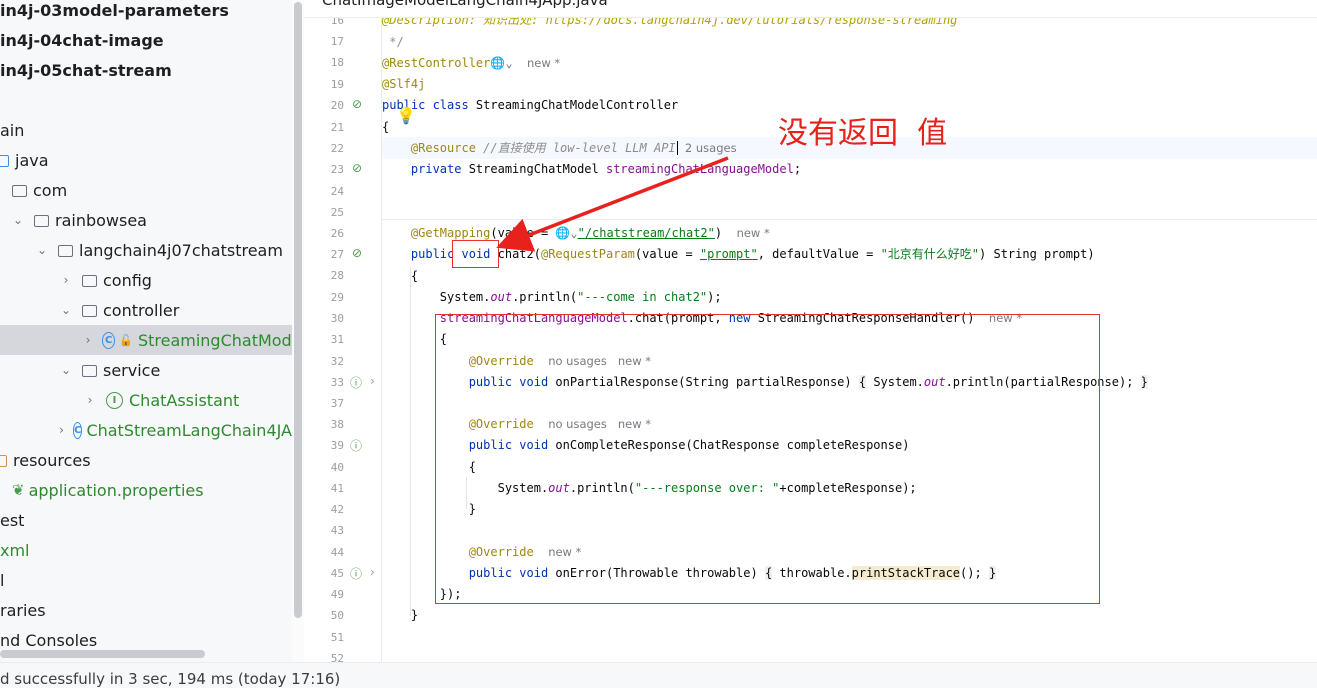 This screenshot has height=688, width=1317. I want to click on editor-tab: ChatImageModelLangChain4JApp.java, so click(465, 4).